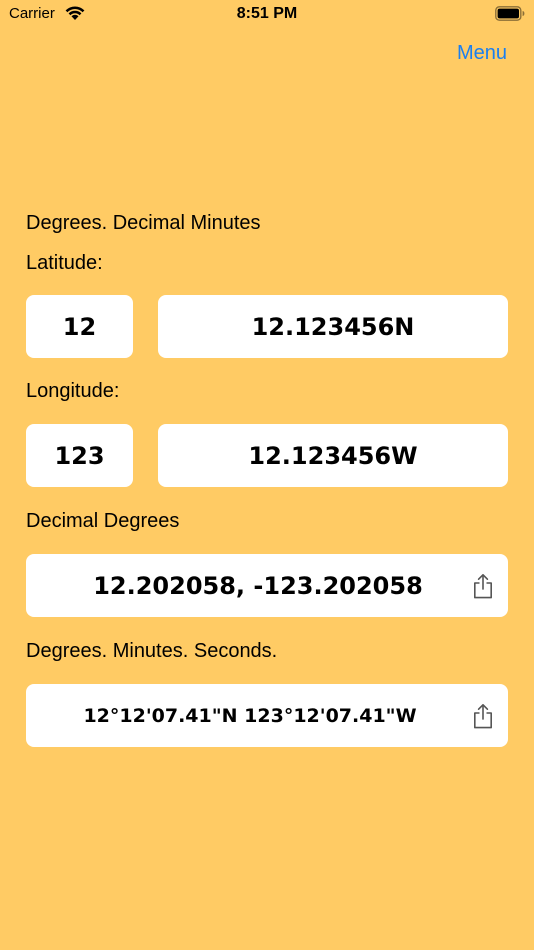 This screenshot has width=534, height=950. I want to click on ddm-heading: Degrees. Decimal Minutes, so click(143, 223).